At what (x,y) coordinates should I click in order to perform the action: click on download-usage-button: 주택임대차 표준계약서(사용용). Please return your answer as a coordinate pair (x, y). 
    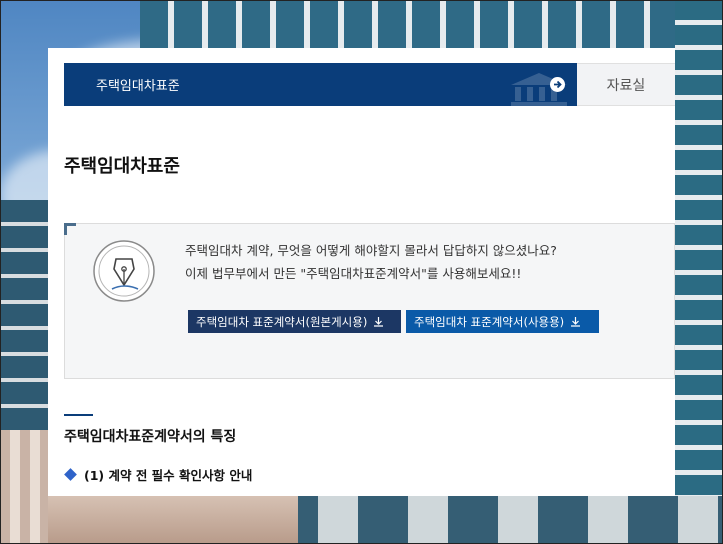
    Looking at the image, I should click on (502, 321).